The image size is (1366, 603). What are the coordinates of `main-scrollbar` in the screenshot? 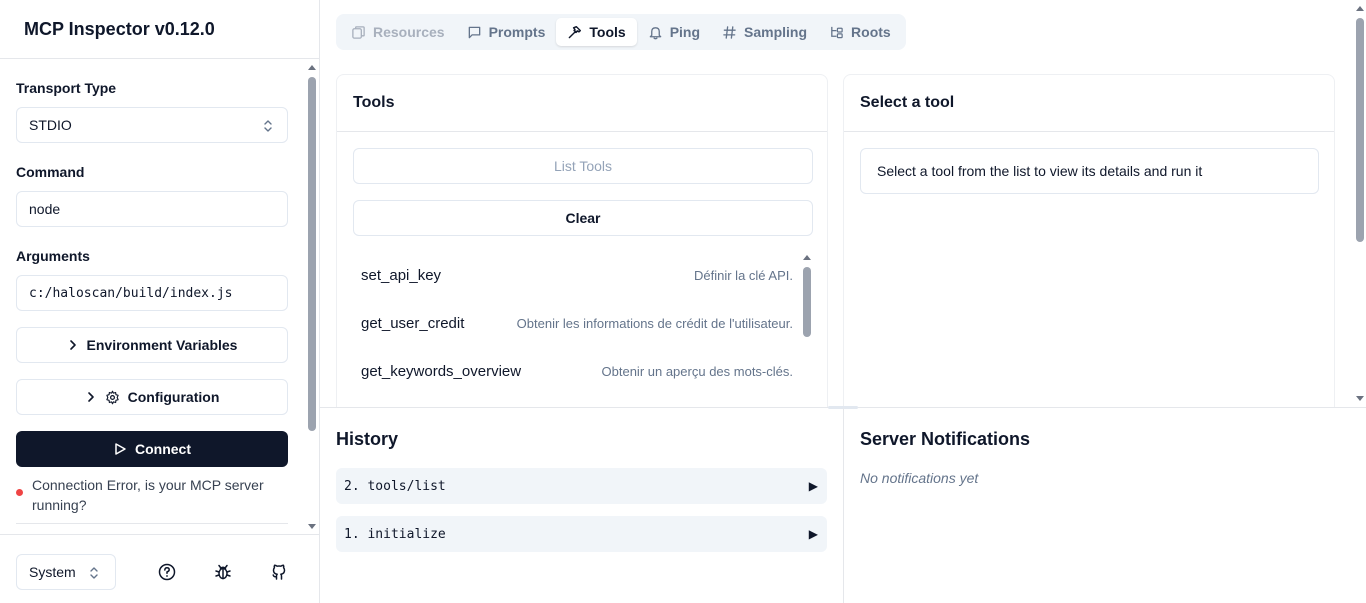 It's located at (1360, 203).